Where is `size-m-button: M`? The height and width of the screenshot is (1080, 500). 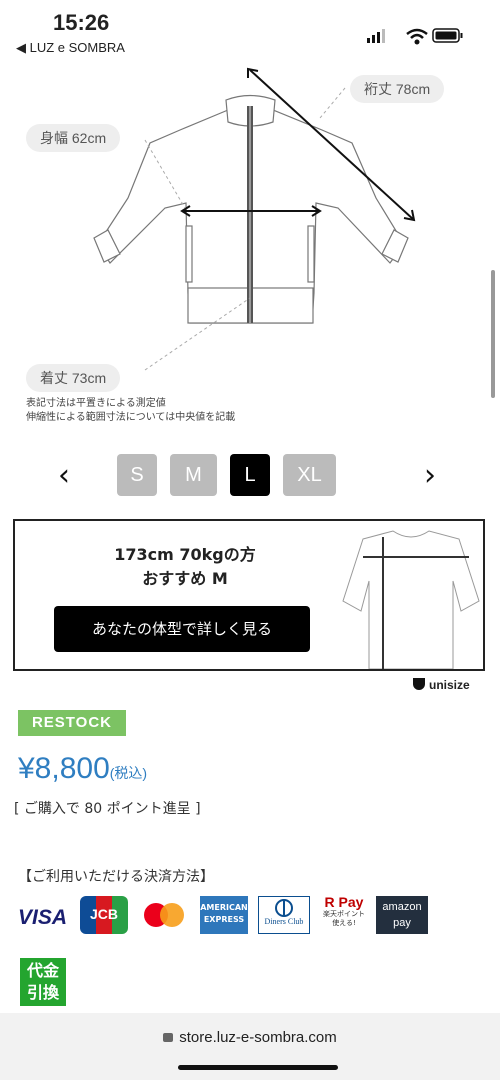 size-m-button: M is located at coordinates (193, 475).